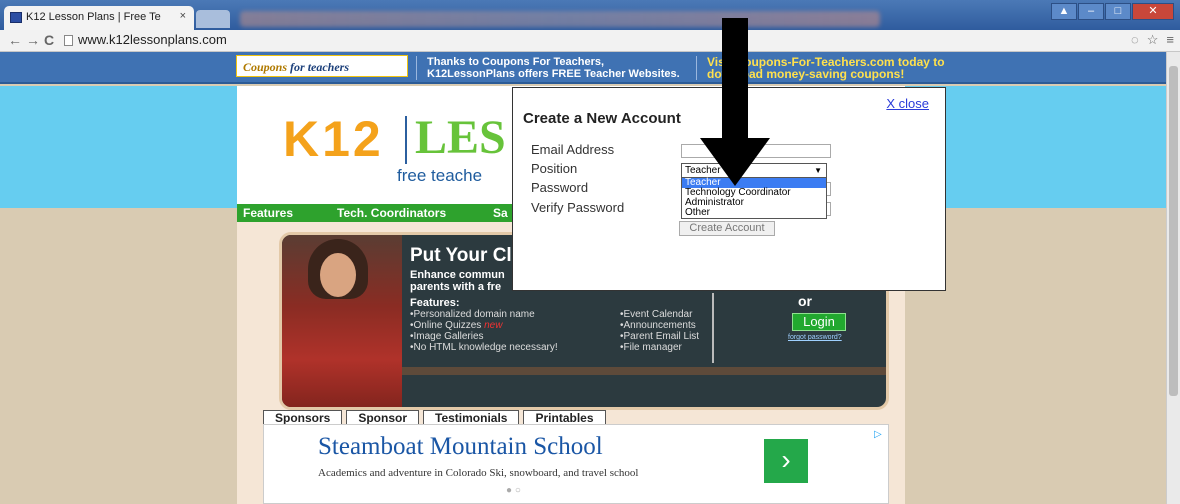 This screenshot has width=1180, height=504. What do you see at coordinates (1091, 11) in the screenshot?
I see `minimize-button: –` at bounding box center [1091, 11].